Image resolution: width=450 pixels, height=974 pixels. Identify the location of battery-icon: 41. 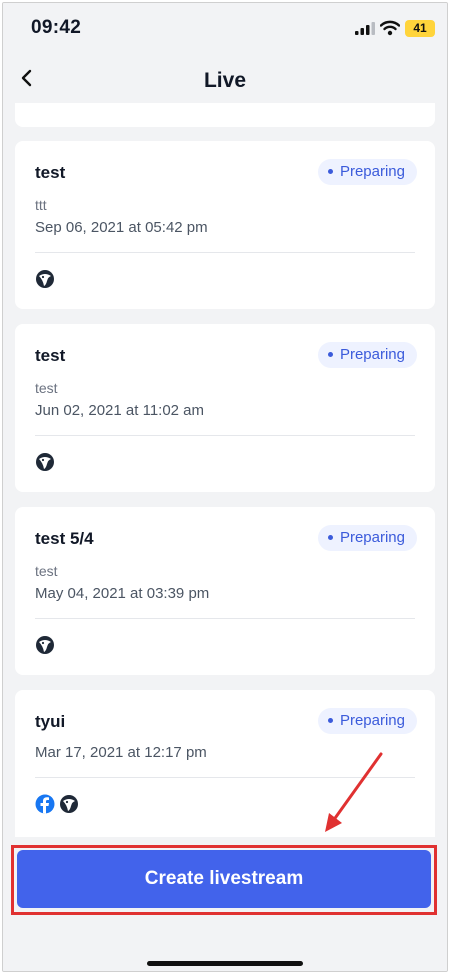
(420, 28).